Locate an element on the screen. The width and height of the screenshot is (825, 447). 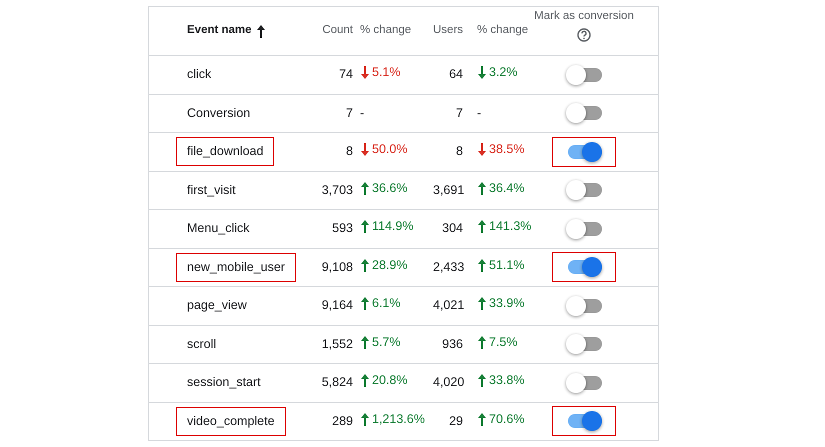
event-name: click is located at coordinates (199, 75).